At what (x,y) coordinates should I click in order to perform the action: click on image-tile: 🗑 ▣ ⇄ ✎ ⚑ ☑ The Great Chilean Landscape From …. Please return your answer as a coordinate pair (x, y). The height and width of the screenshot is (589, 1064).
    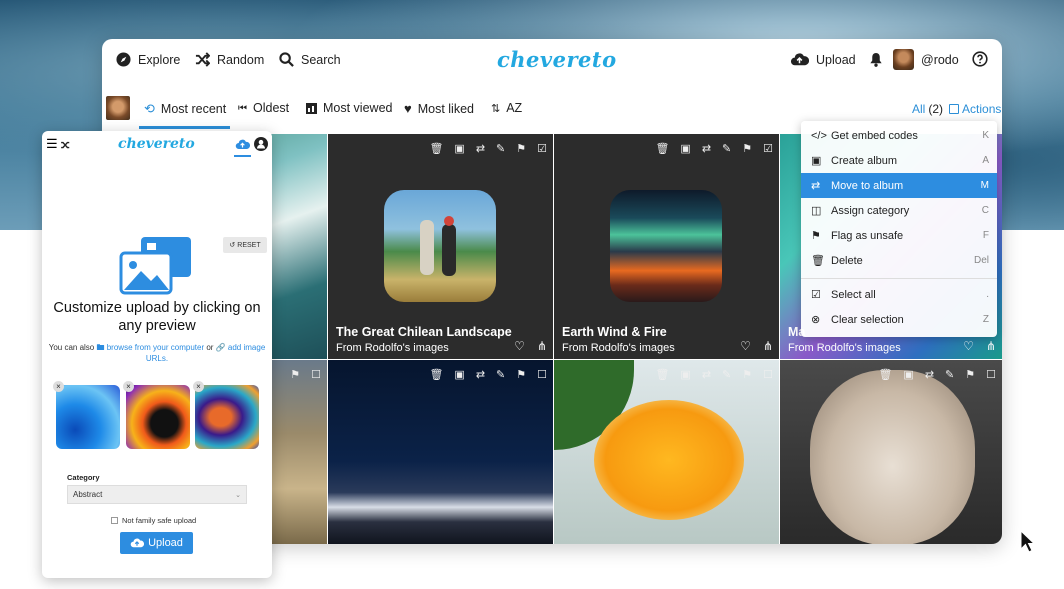
    Looking at the image, I should click on (440, 246).